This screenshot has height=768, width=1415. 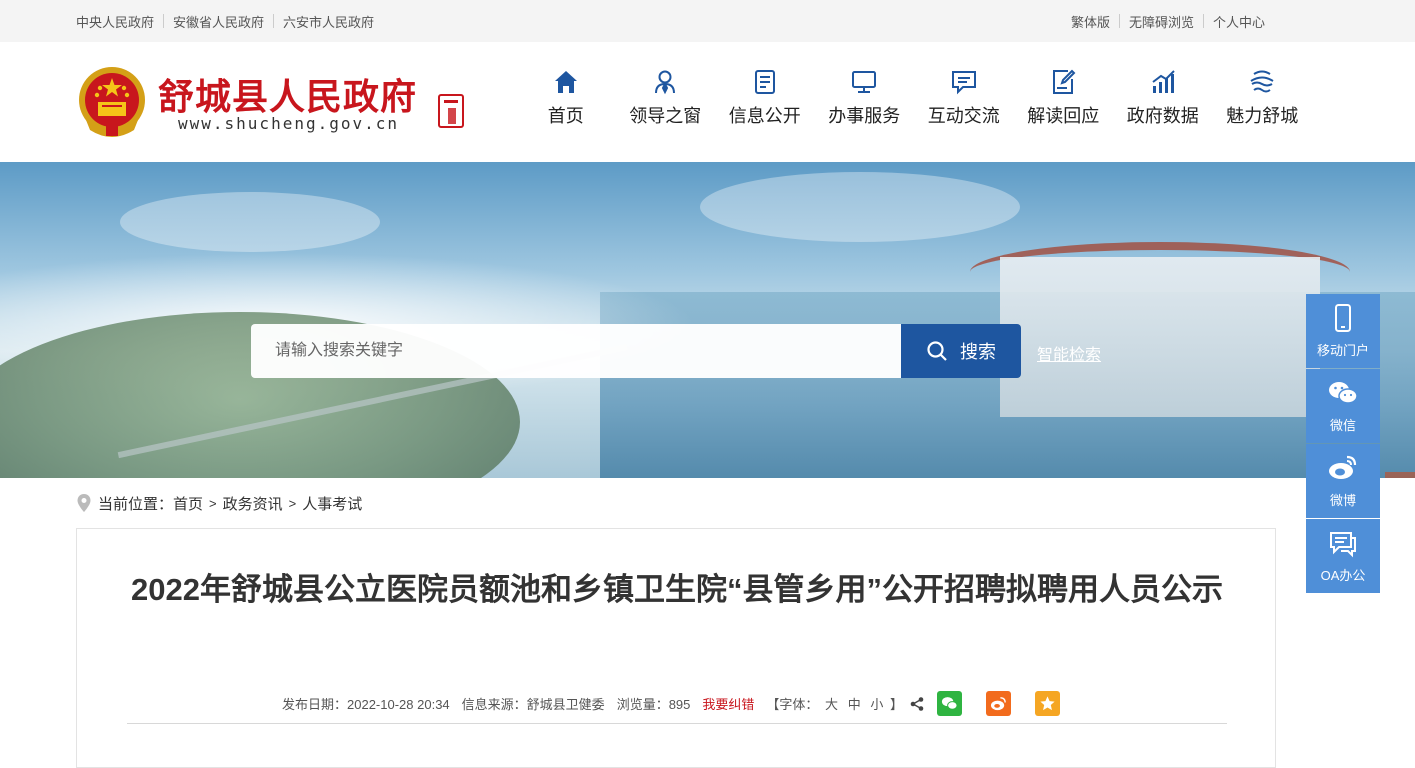 I want to click on message-icon, so click(x=1343, y=545).